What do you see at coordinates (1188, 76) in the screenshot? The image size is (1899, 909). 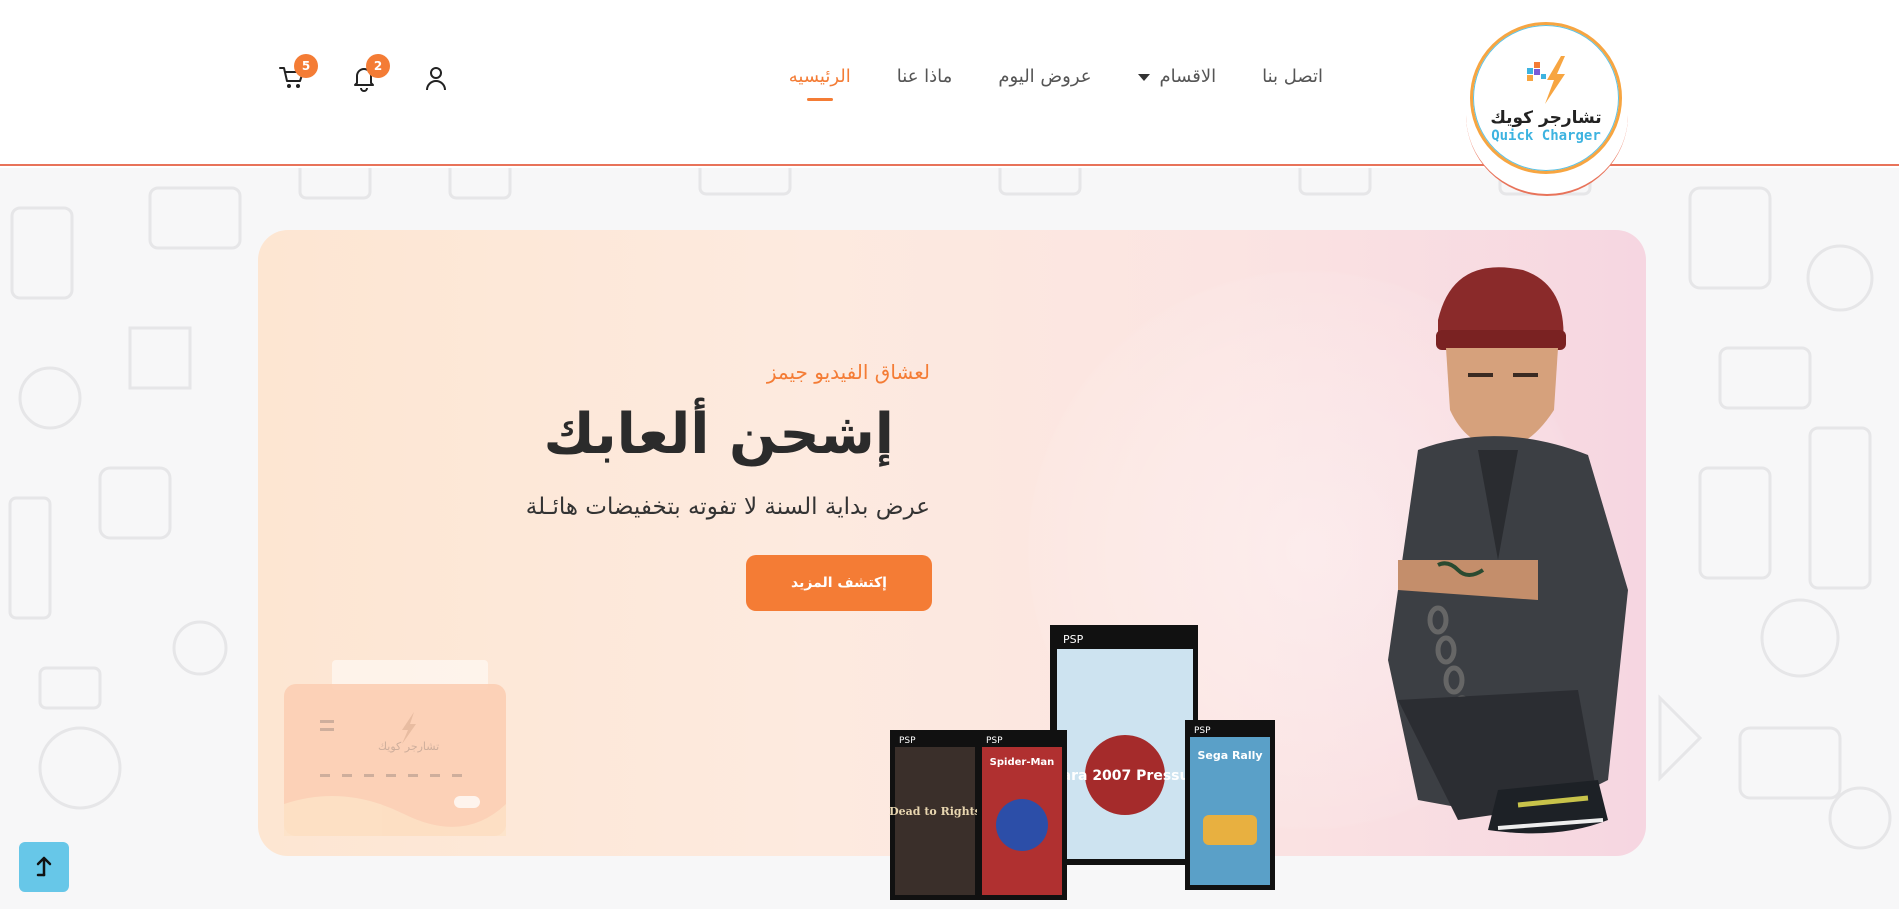 I see `nav-categories-label: الاقسام` at bounding box center [1188, 76].